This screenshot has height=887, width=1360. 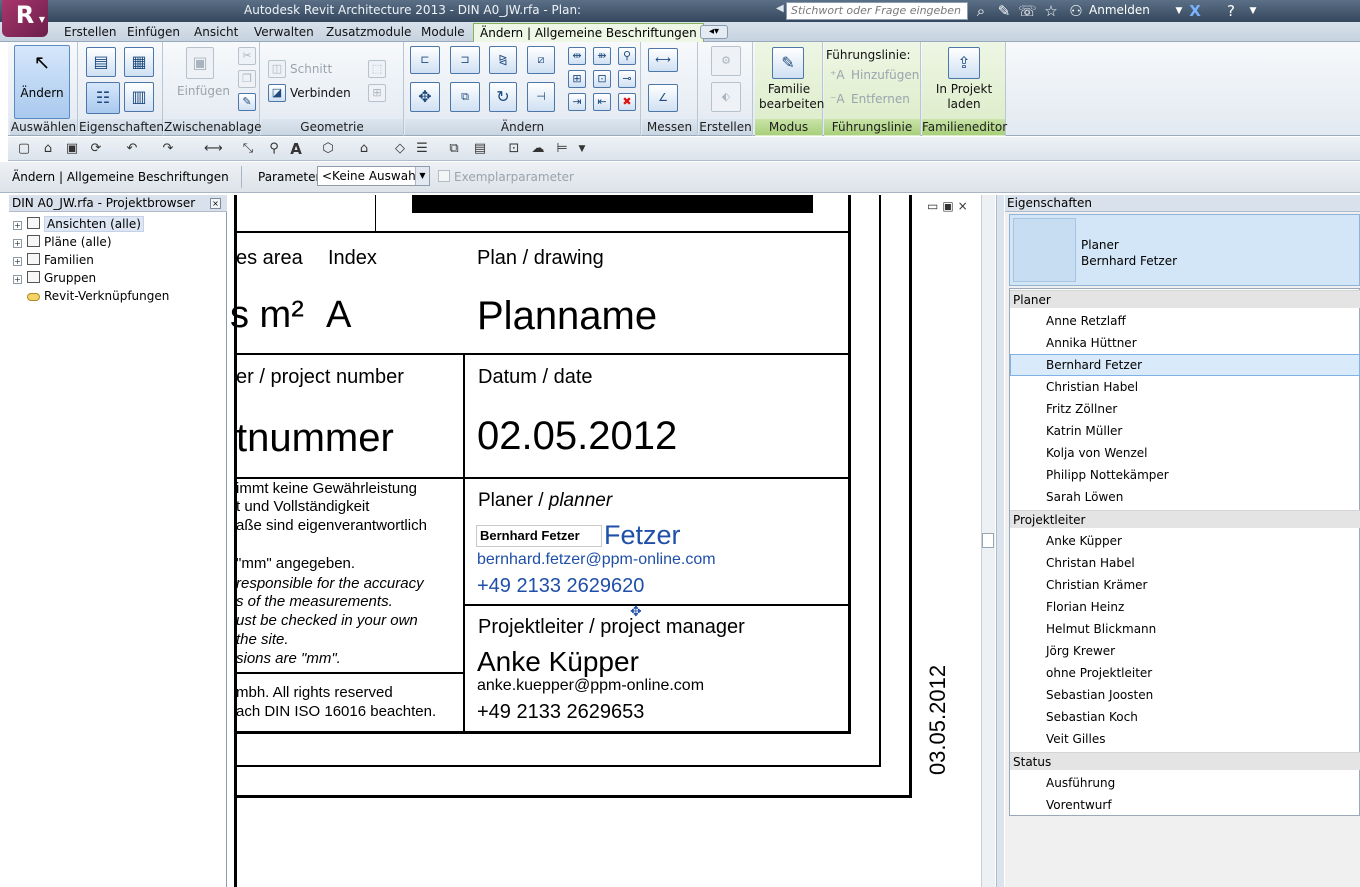 I want to click on tag-icon: ⚲, so click(x=274, y=149).